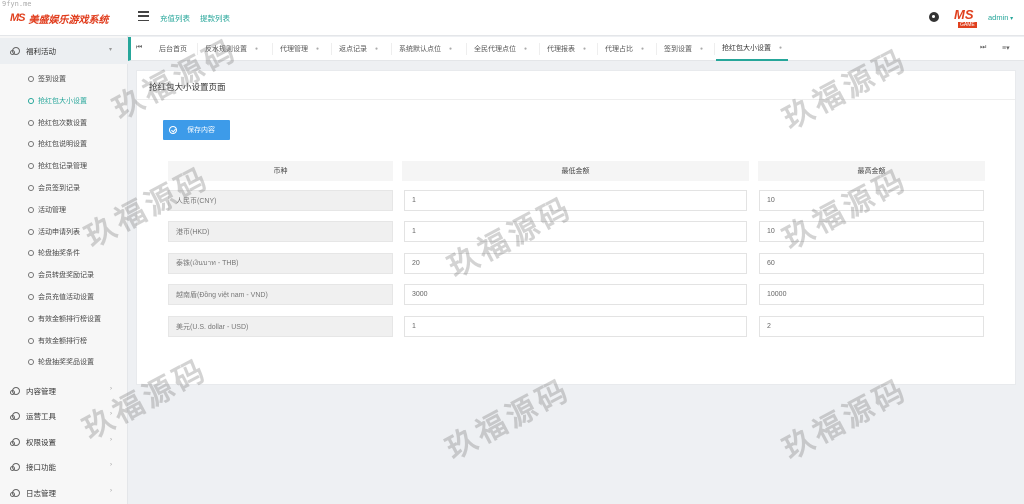 The height and width of the screenshot is (504, 1024). Describe the element at coordinates (64, 253) in the screenshot. I see `sidebar-item-8: 轮盘抽奖条件` at that location.